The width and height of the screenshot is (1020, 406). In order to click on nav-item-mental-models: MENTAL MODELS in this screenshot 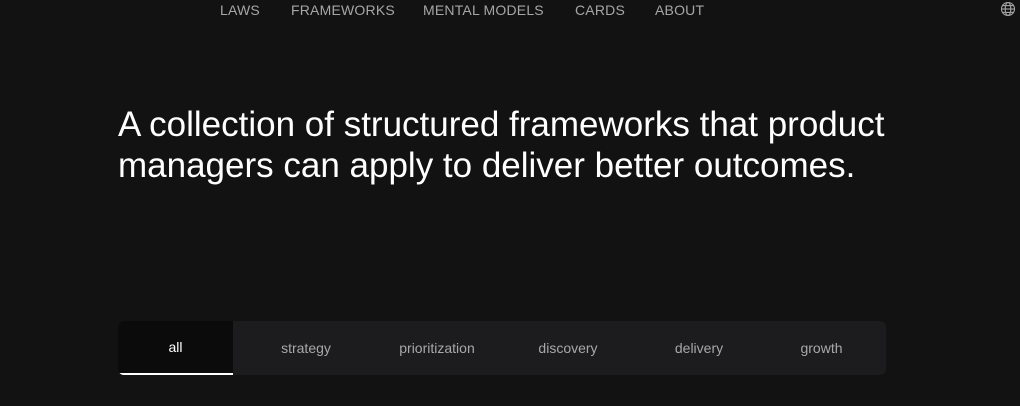, I will do `click(483, 10)`.